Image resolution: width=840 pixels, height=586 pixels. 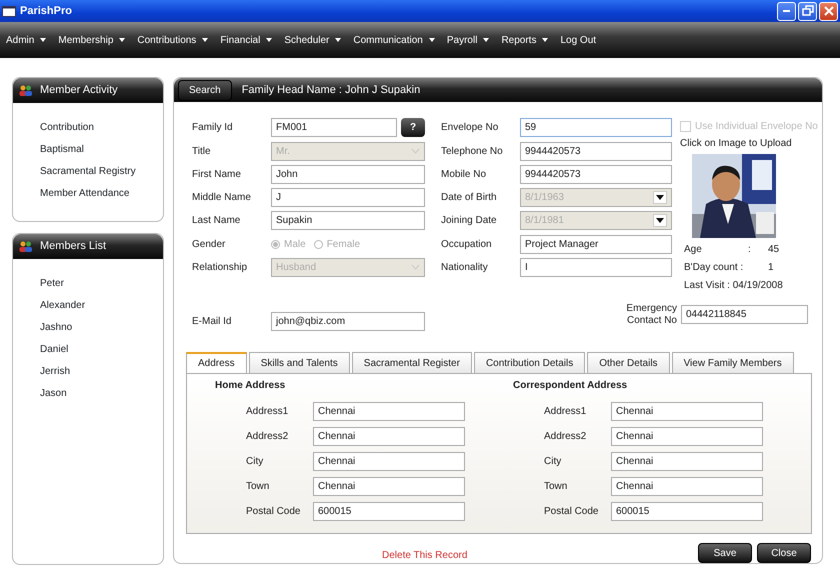 What do you see at coordinates (467, 245) in the screenshot?
I see `field-label: Occupation` at bounding box center [467, 245].